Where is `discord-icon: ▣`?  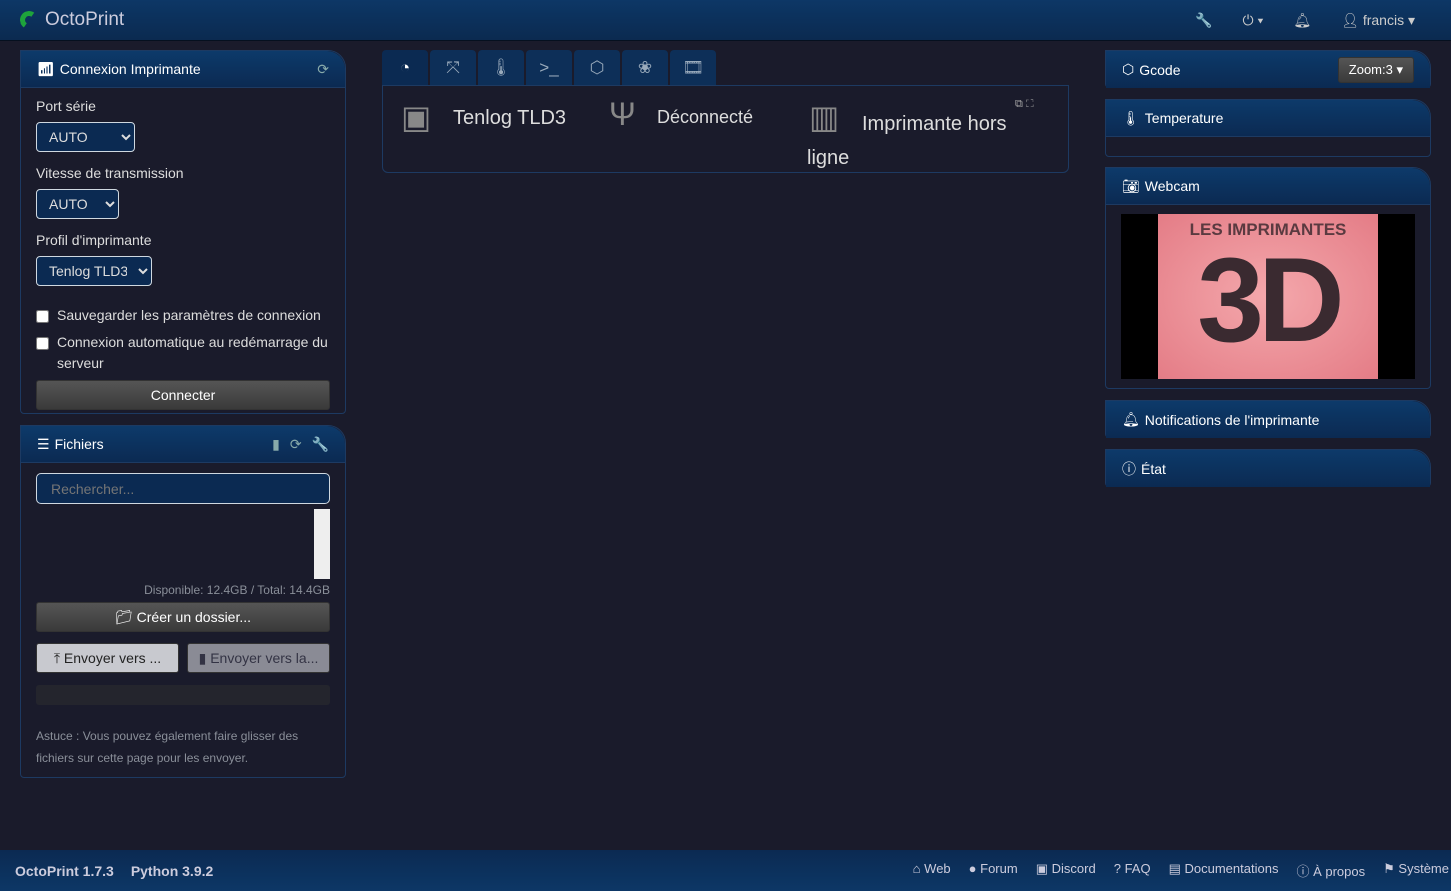 discord-icon: ▣ is located at coordinates (1041, 868).